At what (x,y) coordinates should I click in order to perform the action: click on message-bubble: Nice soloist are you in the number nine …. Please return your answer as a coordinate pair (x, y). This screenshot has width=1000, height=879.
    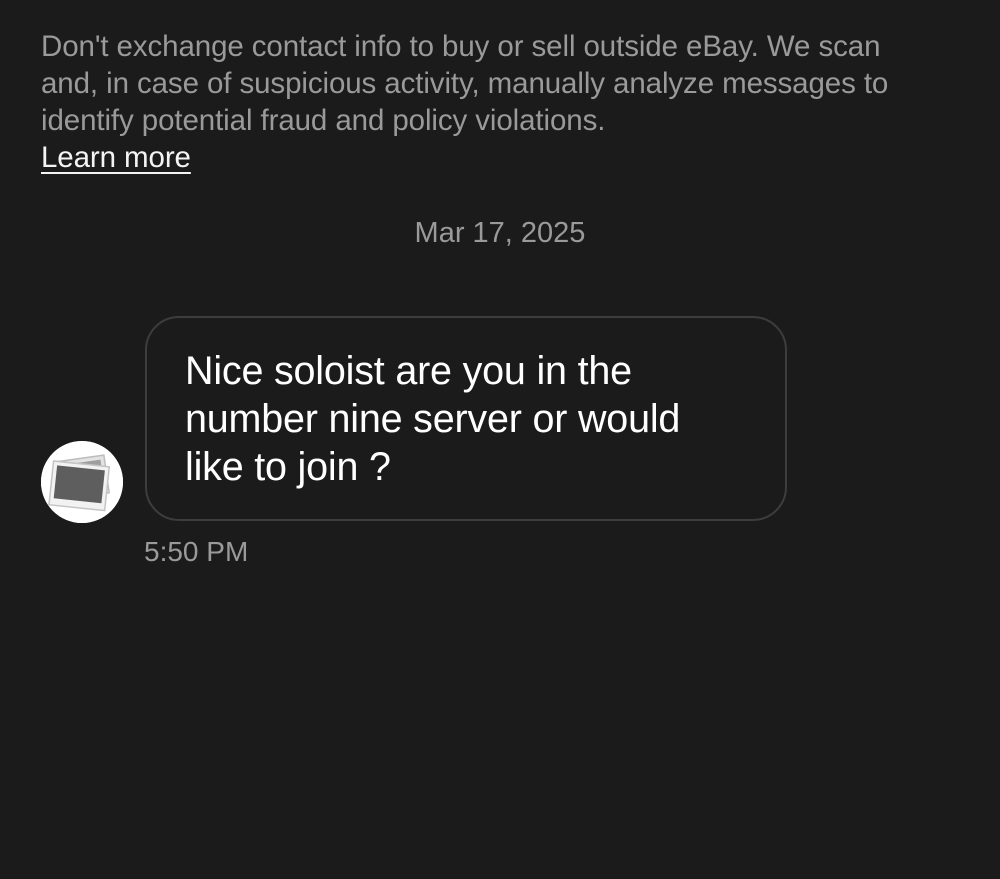
    Looking at the image, I should click on (466, 418).